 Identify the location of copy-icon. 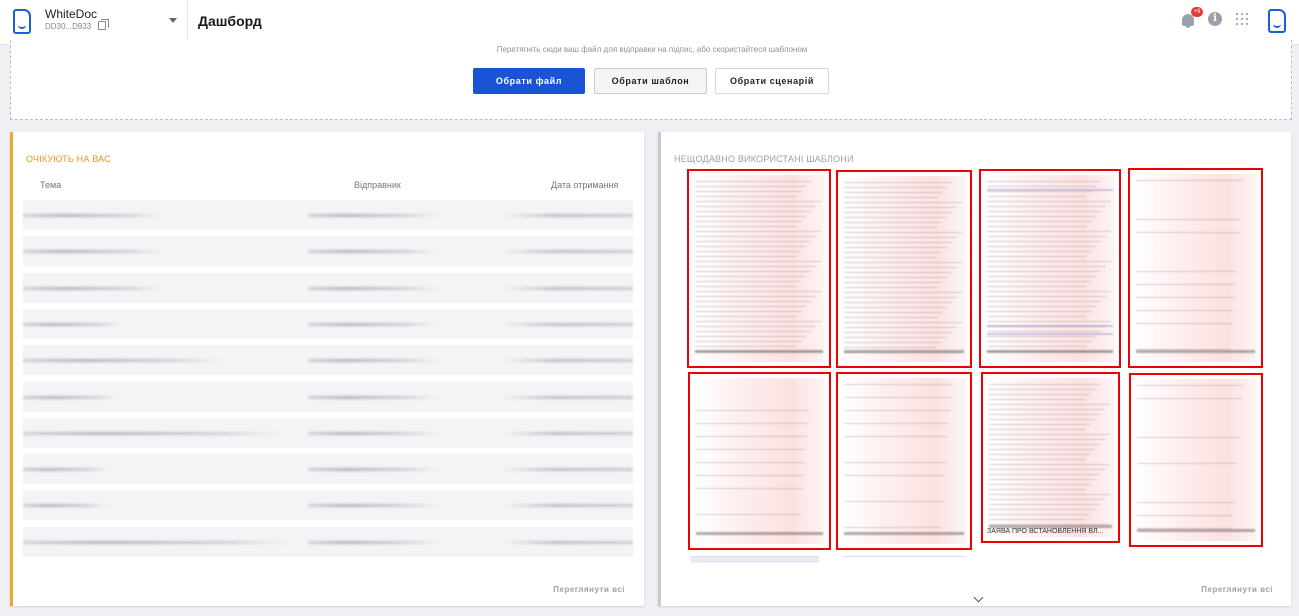
(102, 25).